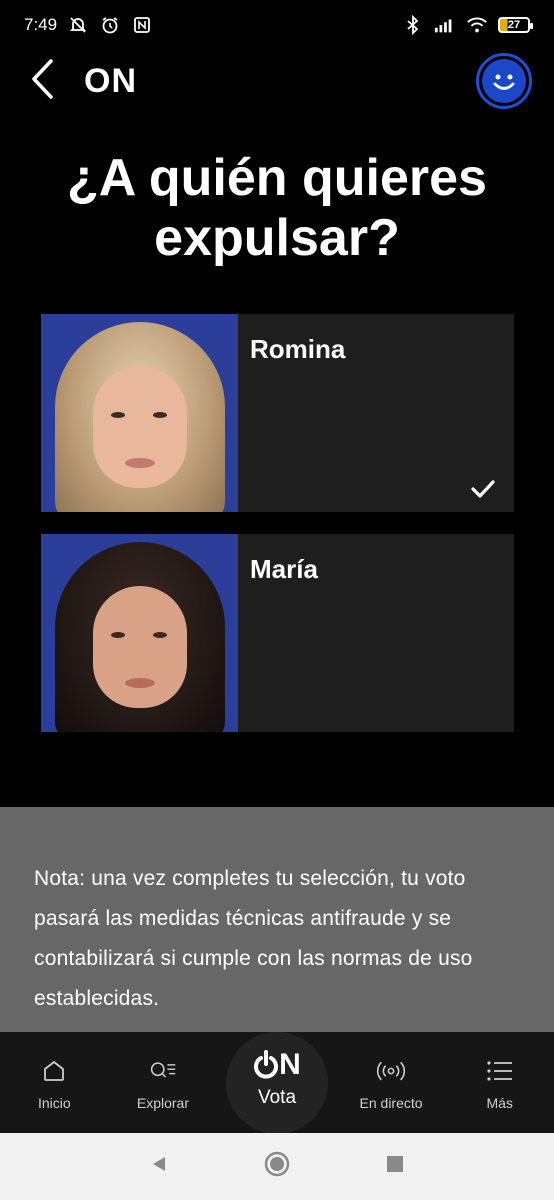 The image size is (554, 1200). I want to click on candidate-card-romina: Romina, so click(277, 413).